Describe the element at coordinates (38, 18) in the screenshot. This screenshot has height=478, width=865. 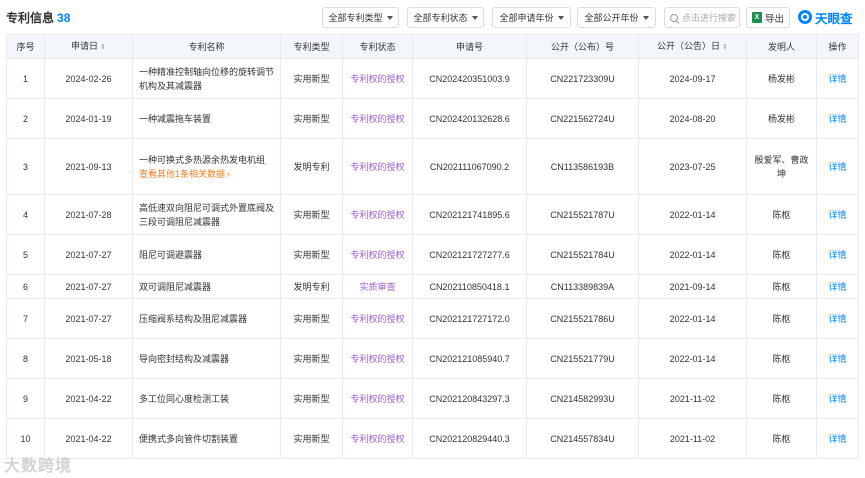
I see `section-title: 专利信息 38` at that location.